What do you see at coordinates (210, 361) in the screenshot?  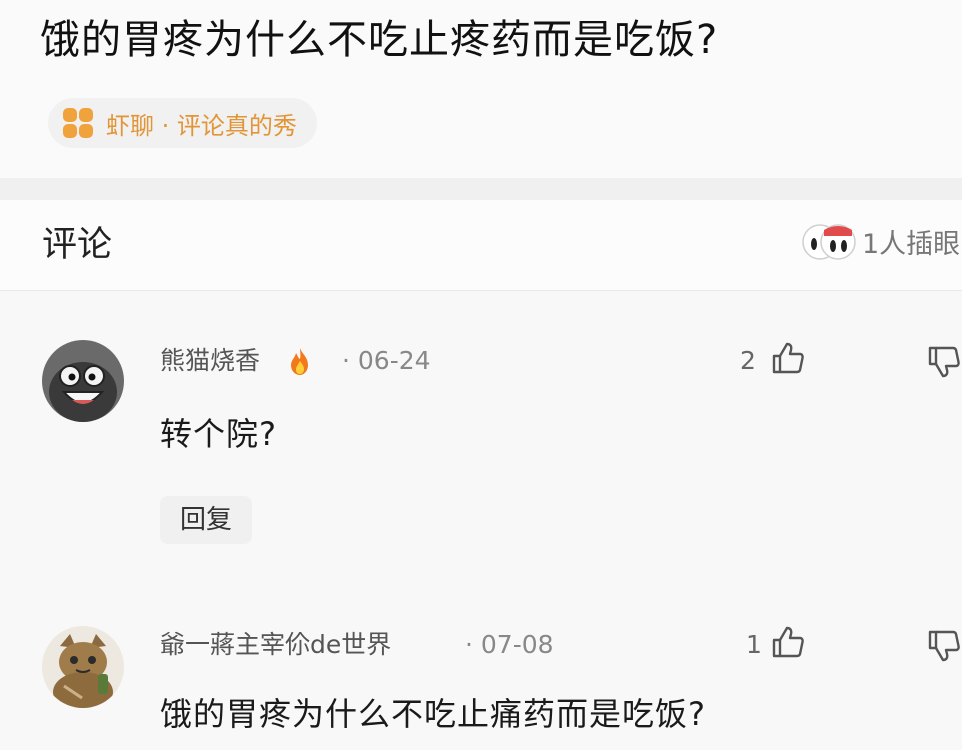 I see `comment-username: 熊猫烧香` at bounding box center [210, 361].